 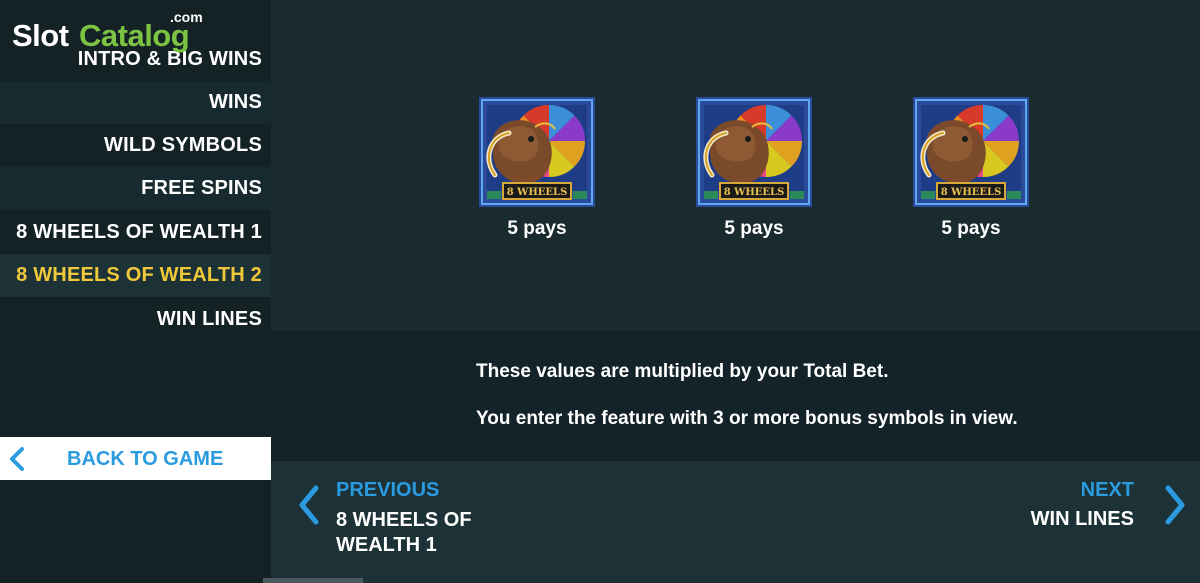 What do you see at coordinates (1082, 519) in the screenshot?
I see `next-target-label: WIN LINES` at bounding box center [1082, 519].